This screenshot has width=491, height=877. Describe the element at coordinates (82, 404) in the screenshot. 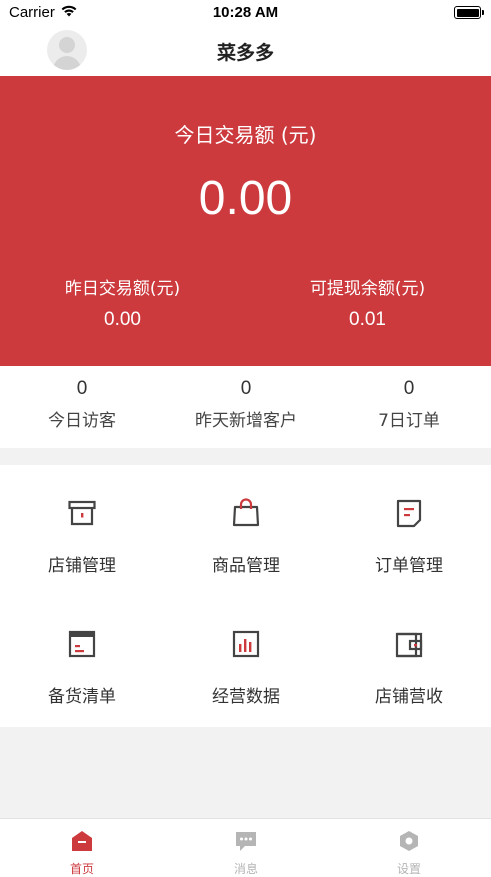

I see `stat-today-visitors: 0 今日访客` at that location.